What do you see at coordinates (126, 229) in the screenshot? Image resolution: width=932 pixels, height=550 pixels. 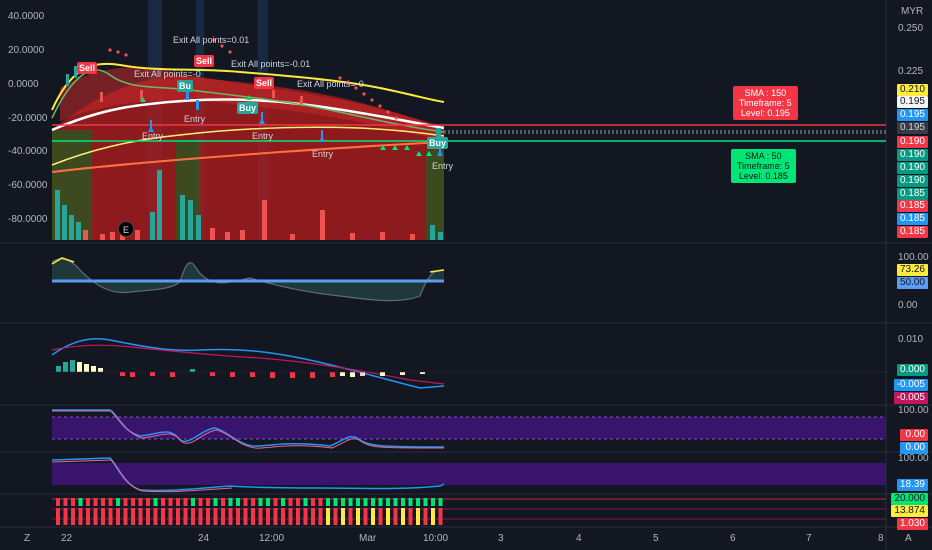 I see `event-marker: E` at bounding box center [126, 229].